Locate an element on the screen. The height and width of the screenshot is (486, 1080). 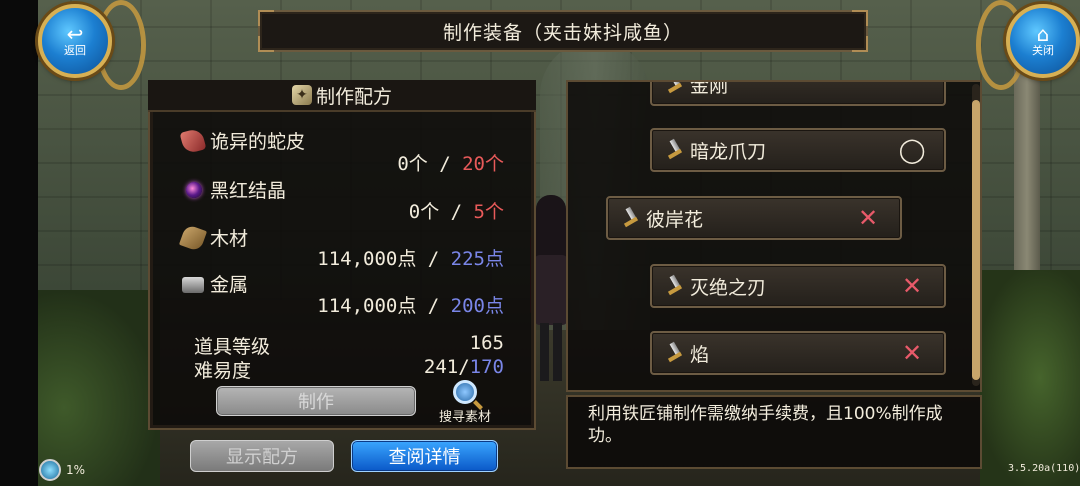
list-item-anlong: 暗龙爪刀 ◯ is located at coordinates (798, 150).